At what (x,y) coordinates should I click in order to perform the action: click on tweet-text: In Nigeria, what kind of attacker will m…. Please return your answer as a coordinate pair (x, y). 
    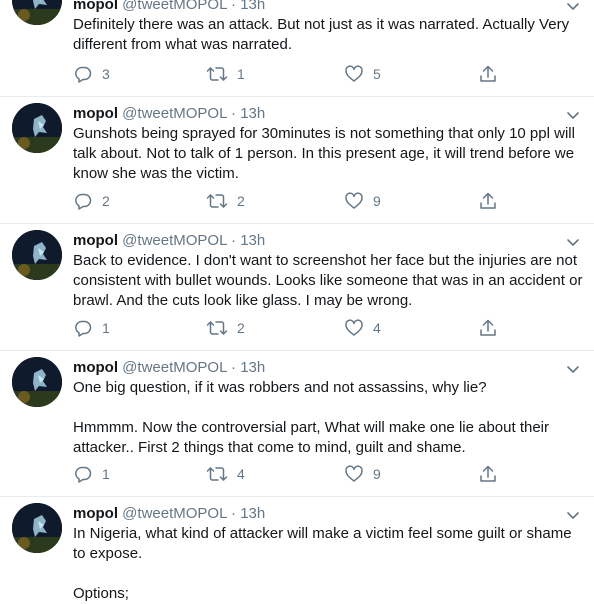
    Looking at the image, I should click on (322, 563).